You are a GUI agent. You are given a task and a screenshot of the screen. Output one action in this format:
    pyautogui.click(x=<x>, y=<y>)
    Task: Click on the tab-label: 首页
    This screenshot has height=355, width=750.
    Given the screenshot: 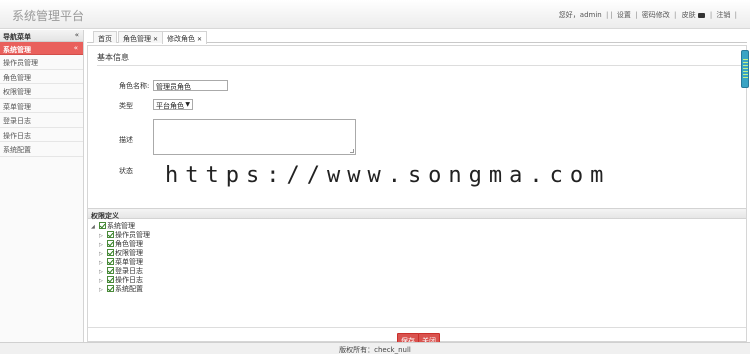 What is the action you would take?
    pyautogui.click(x=105, y=39)
    